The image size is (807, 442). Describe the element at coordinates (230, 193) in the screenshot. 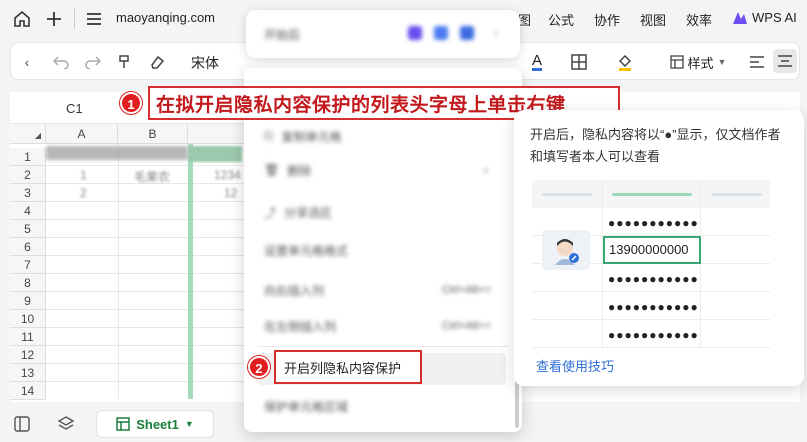

I see `cell-c3: 12` at that location.